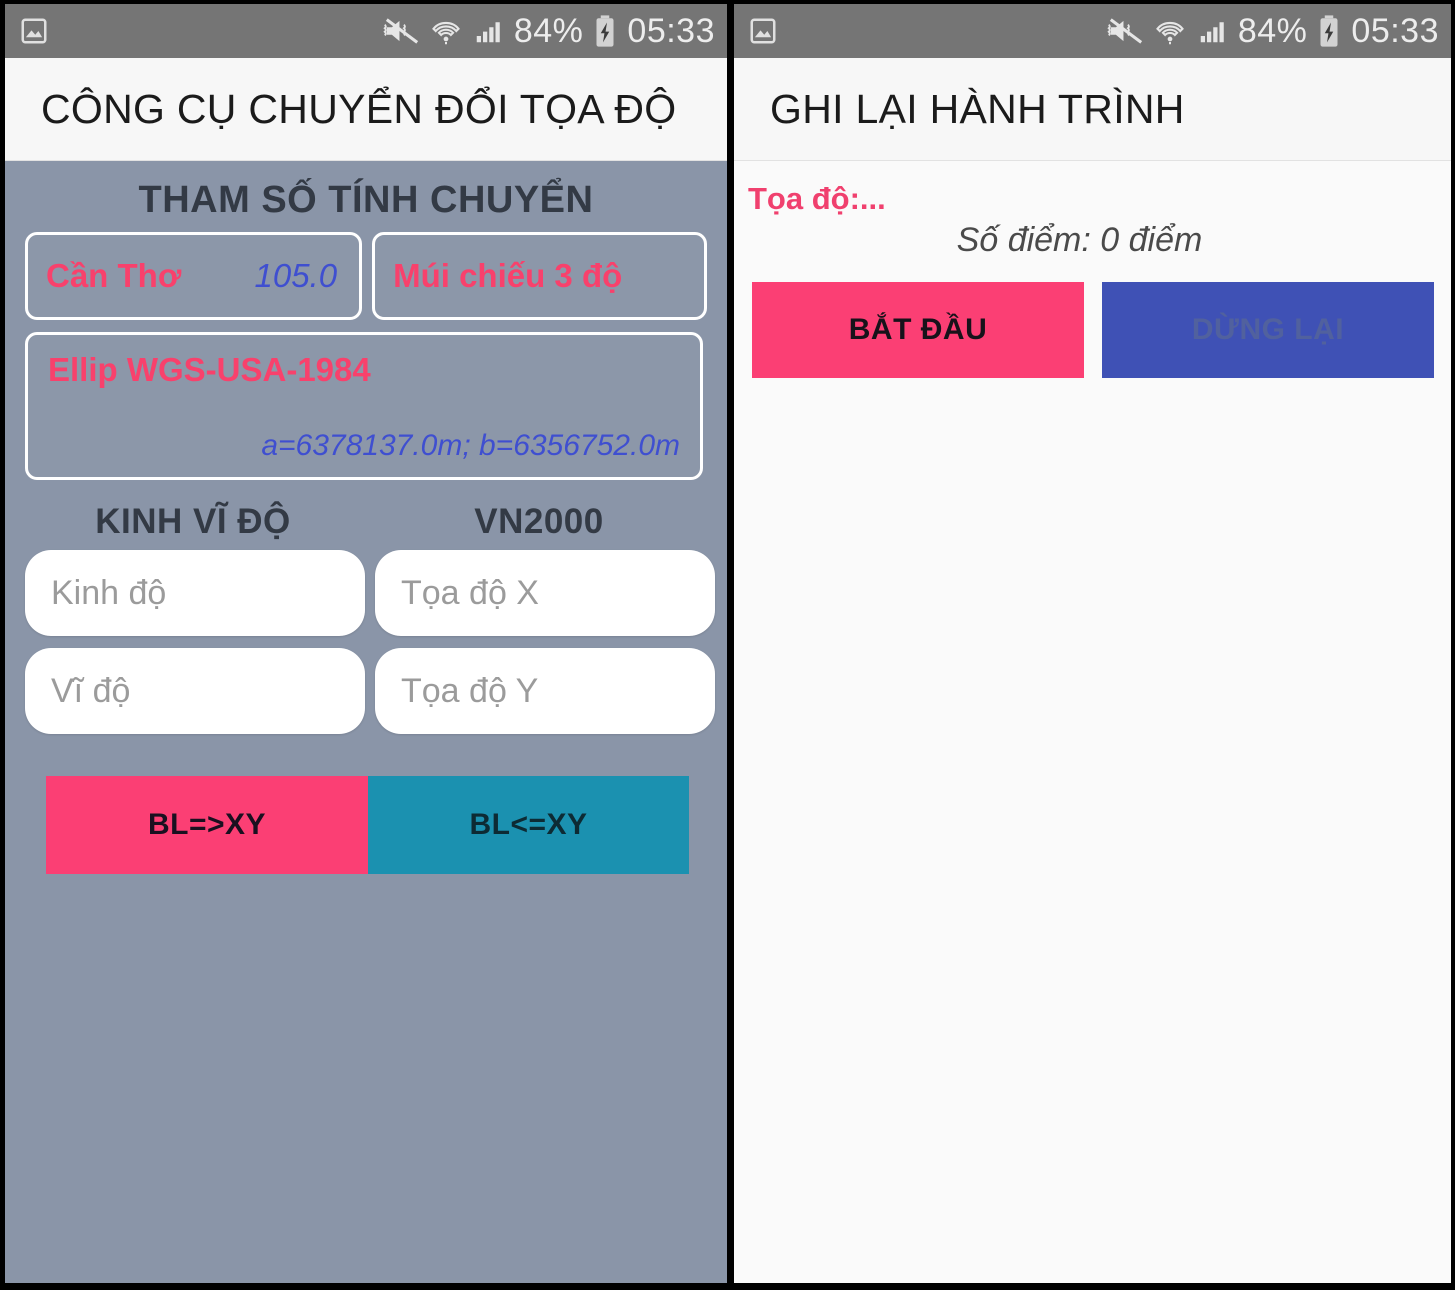  Describe the element at coordinates (114, 275) in the screenshot. I see `city-label: Cần Thơ` at that location.